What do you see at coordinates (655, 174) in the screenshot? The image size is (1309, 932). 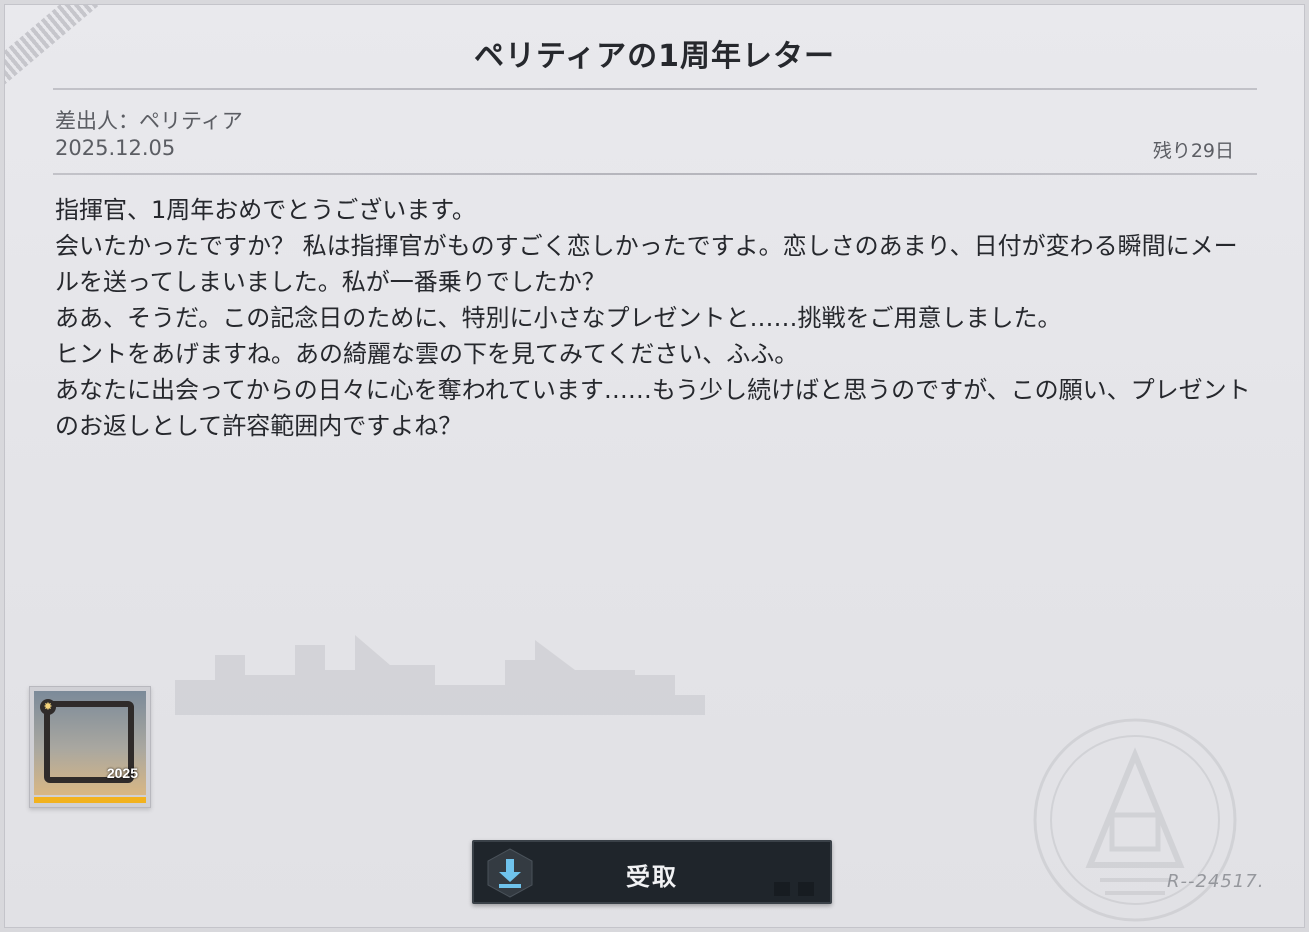 I see `header-divider` at bounding box center [655, 174].